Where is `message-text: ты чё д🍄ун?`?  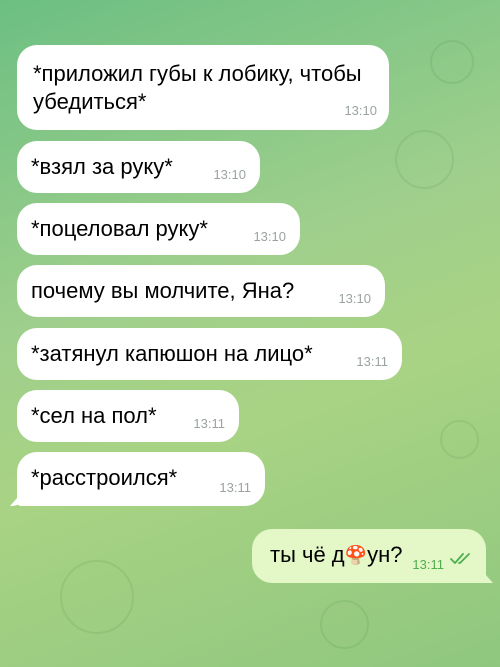 message-text: ты чё д🍄ун? is located at coordinates (336, 554).